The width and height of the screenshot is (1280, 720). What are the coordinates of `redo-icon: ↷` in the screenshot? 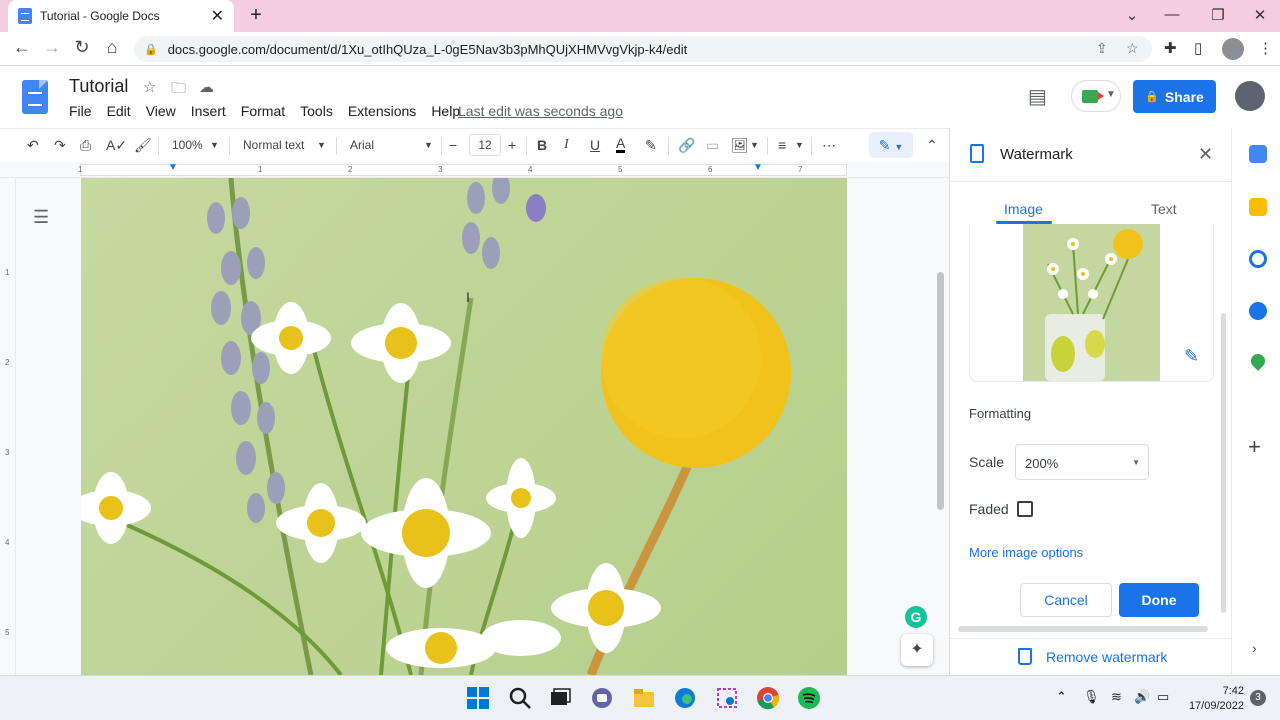 It's located at (60, 145).